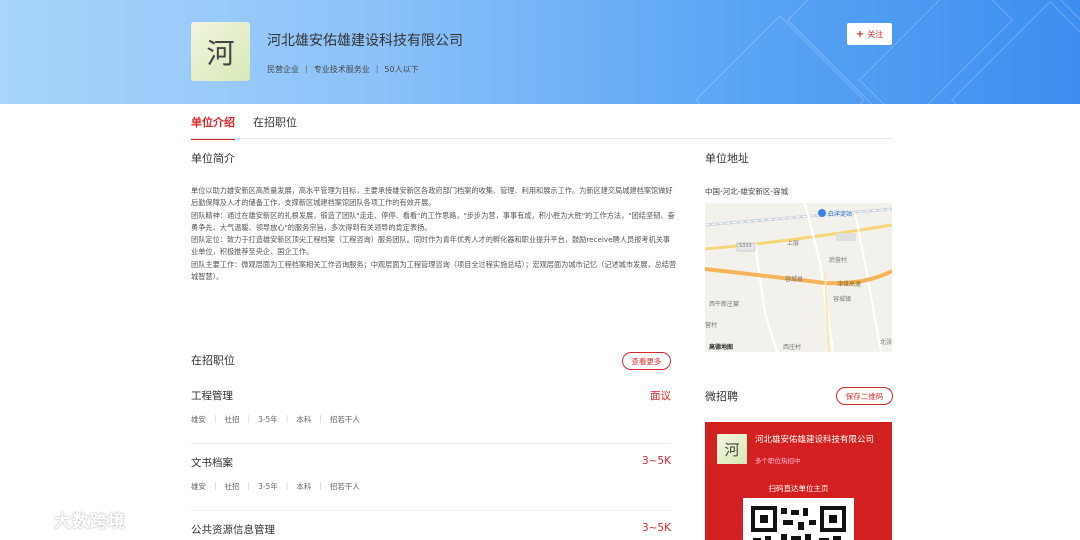 The image size is (1080, 540). I want to click on qr-code-icon, so click(798, 523).